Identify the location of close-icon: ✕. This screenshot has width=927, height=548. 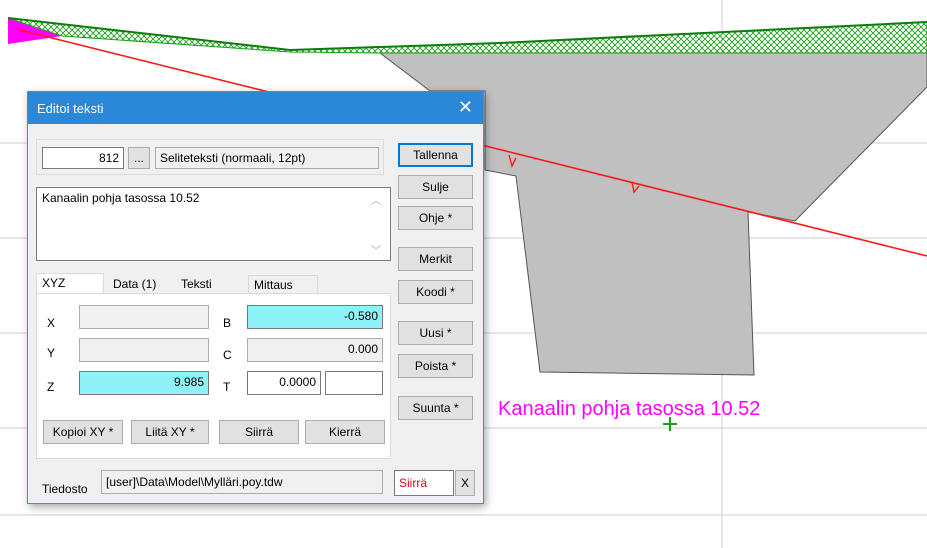
(465, 107).